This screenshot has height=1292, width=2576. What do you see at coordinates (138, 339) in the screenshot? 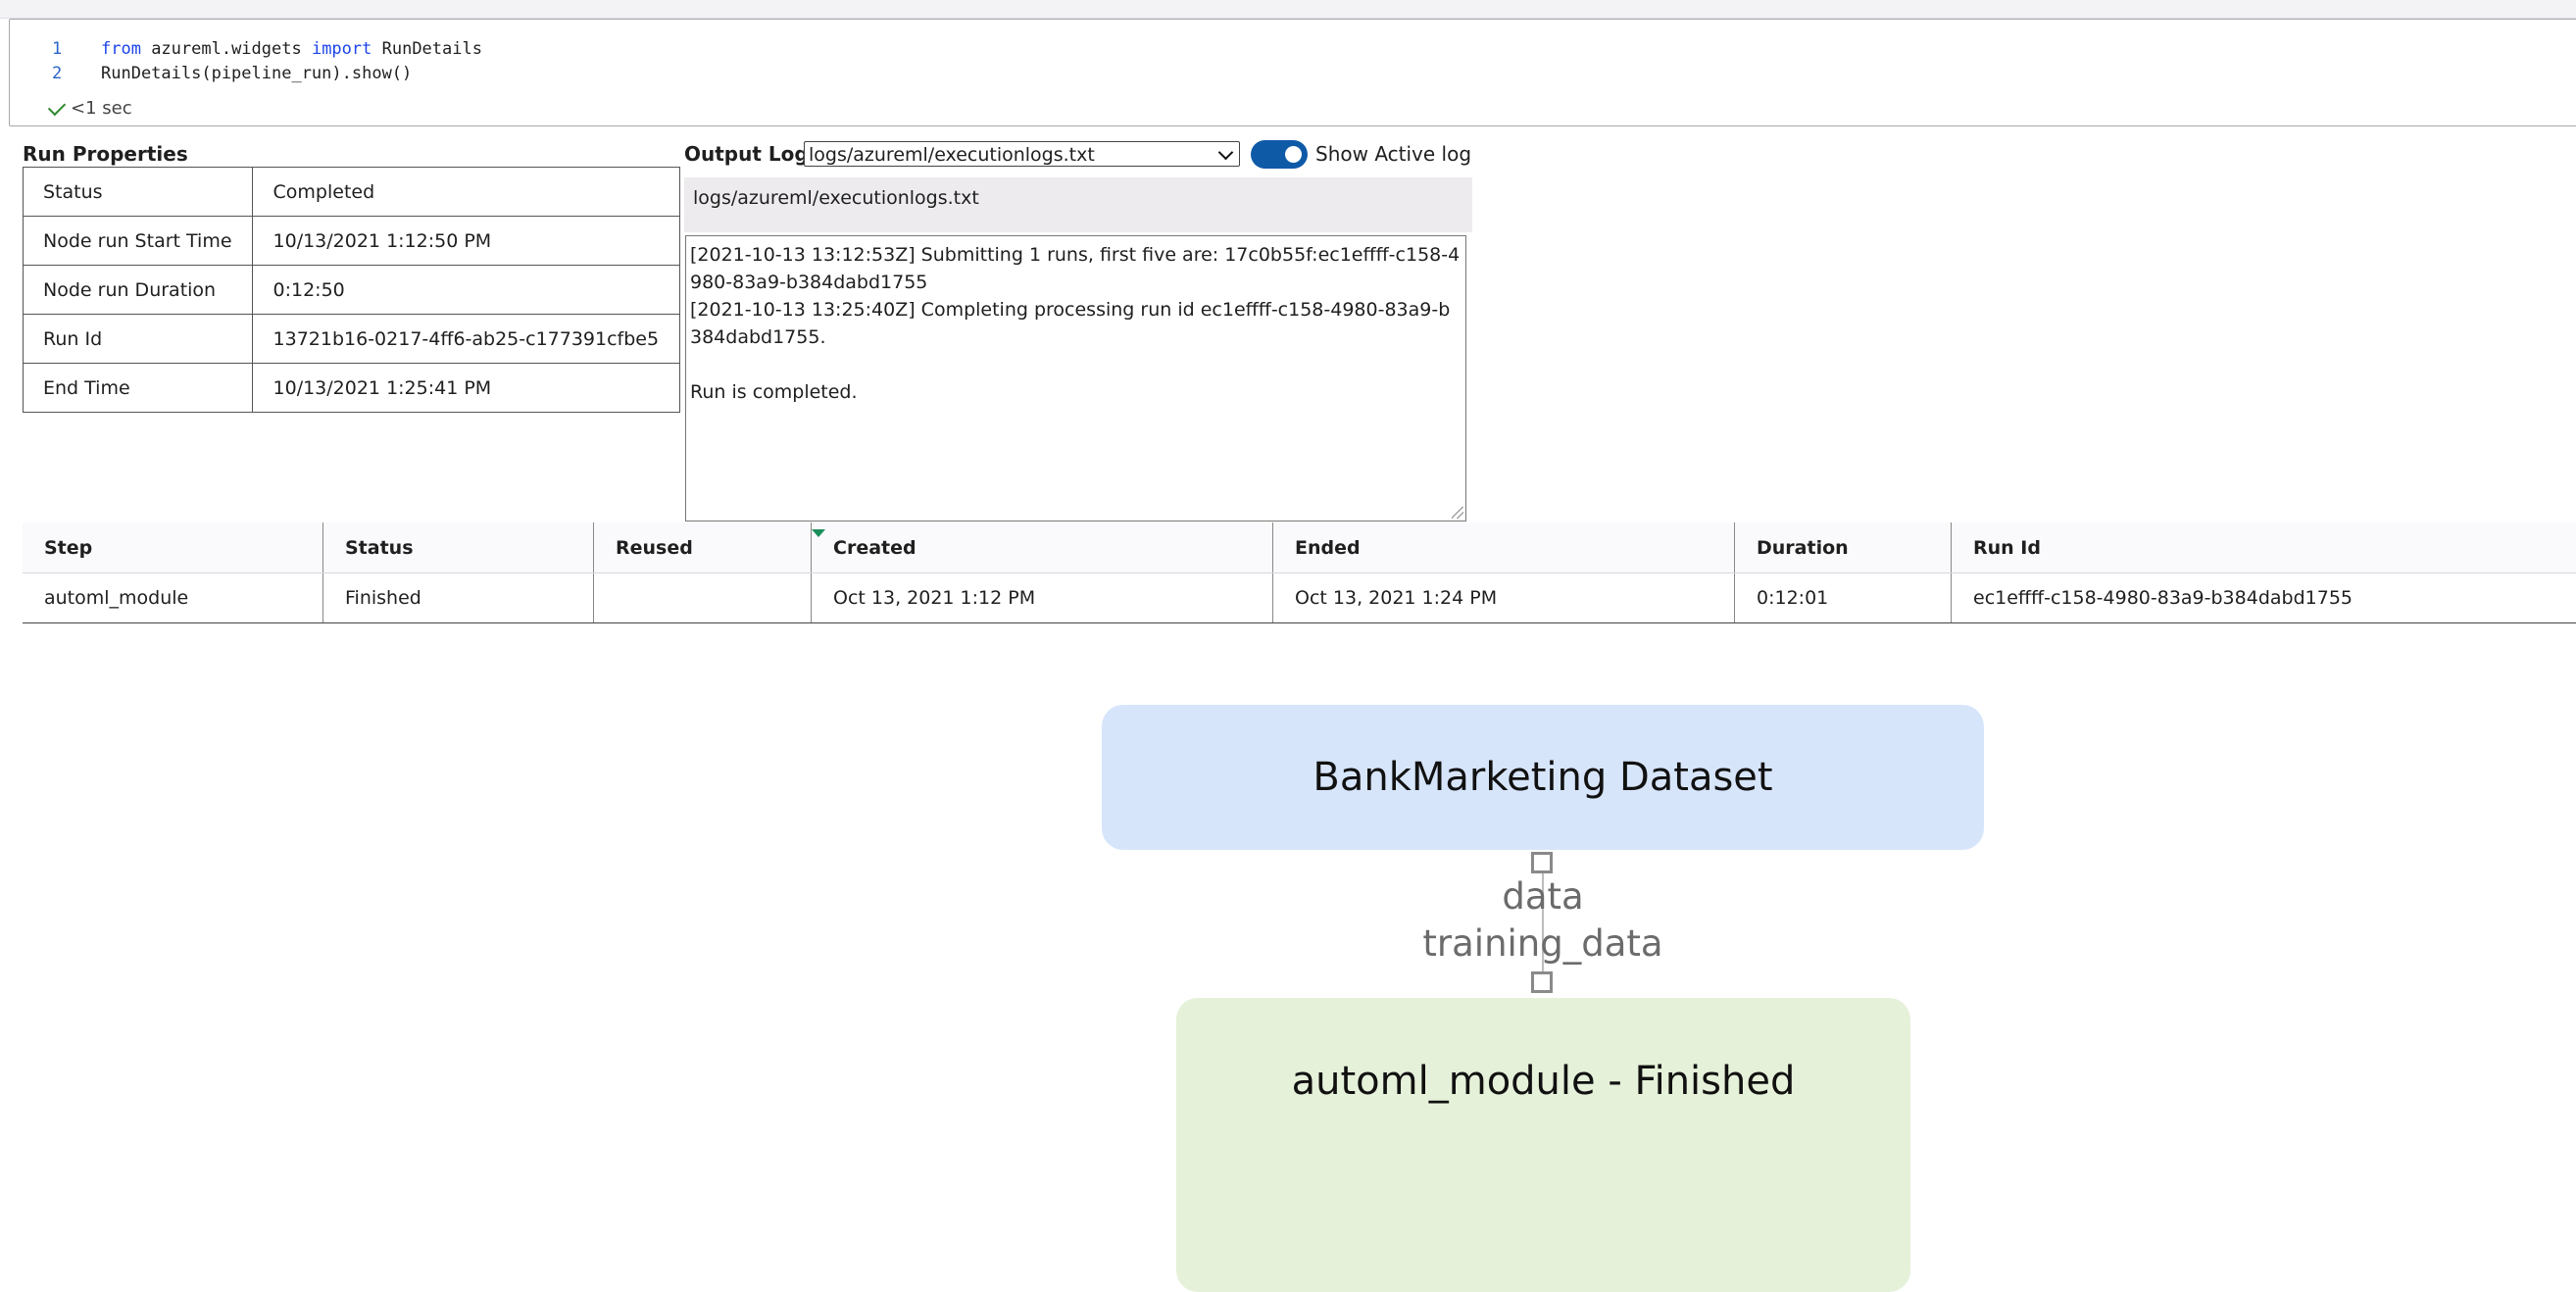
I see `property-key: Run Id` at bounding box center [138, 339].